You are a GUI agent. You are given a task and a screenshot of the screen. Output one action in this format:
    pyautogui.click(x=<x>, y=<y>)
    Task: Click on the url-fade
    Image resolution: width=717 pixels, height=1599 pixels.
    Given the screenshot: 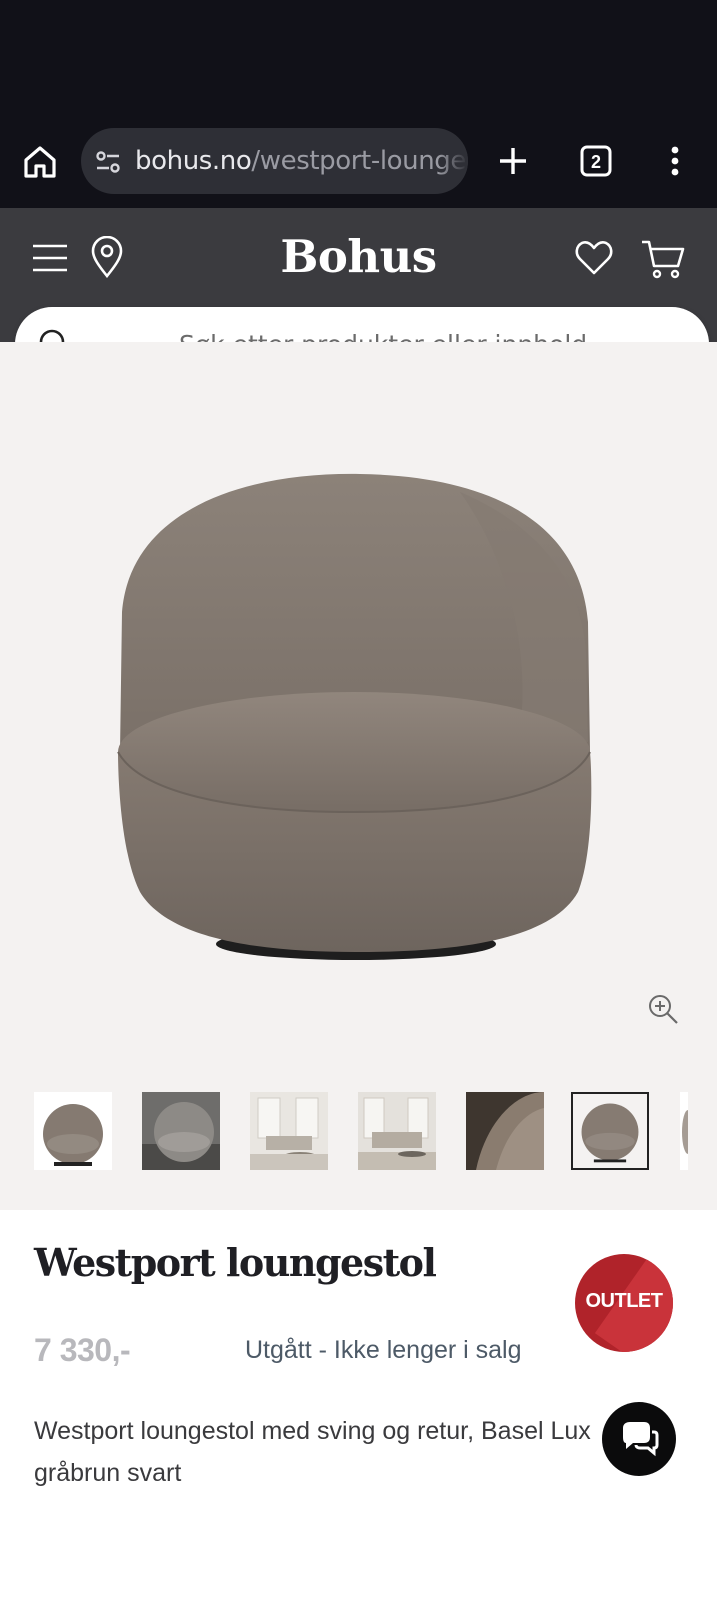 What is the action you would take?
    pyautogui.click(x=453, y=161)
    